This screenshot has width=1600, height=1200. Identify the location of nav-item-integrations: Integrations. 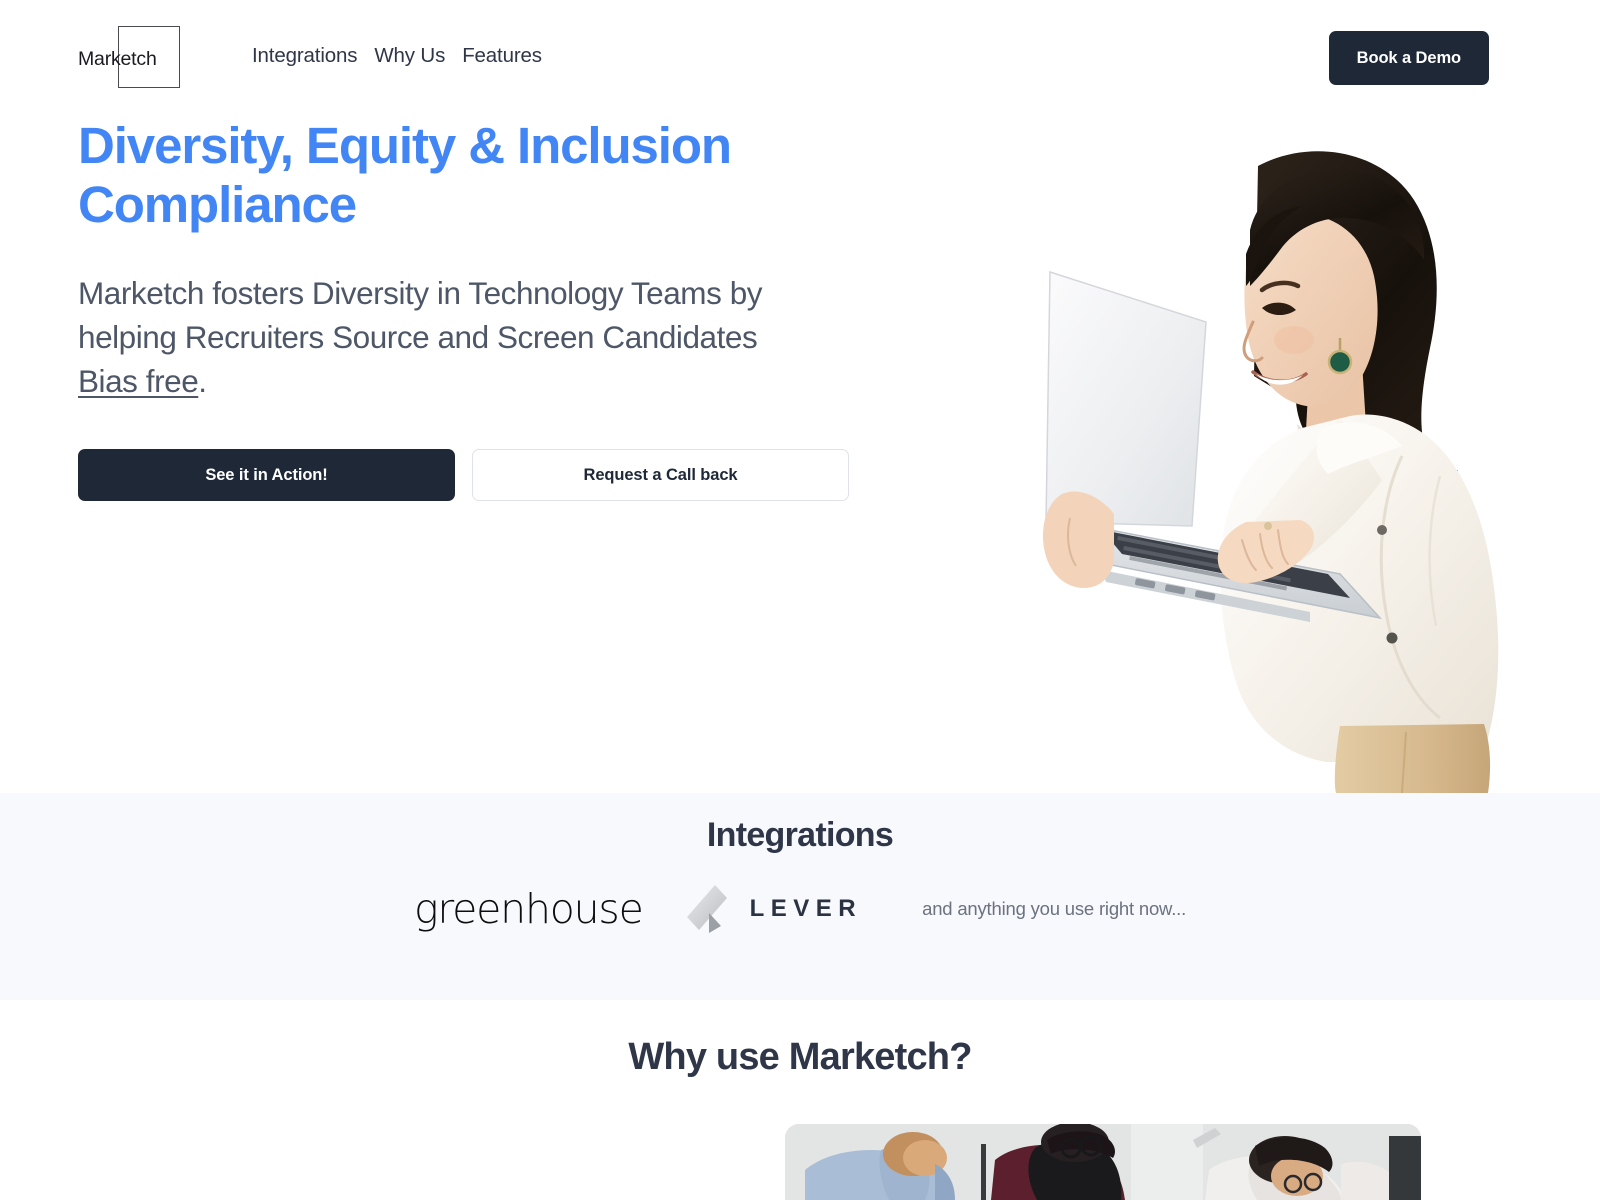
(304, 56).